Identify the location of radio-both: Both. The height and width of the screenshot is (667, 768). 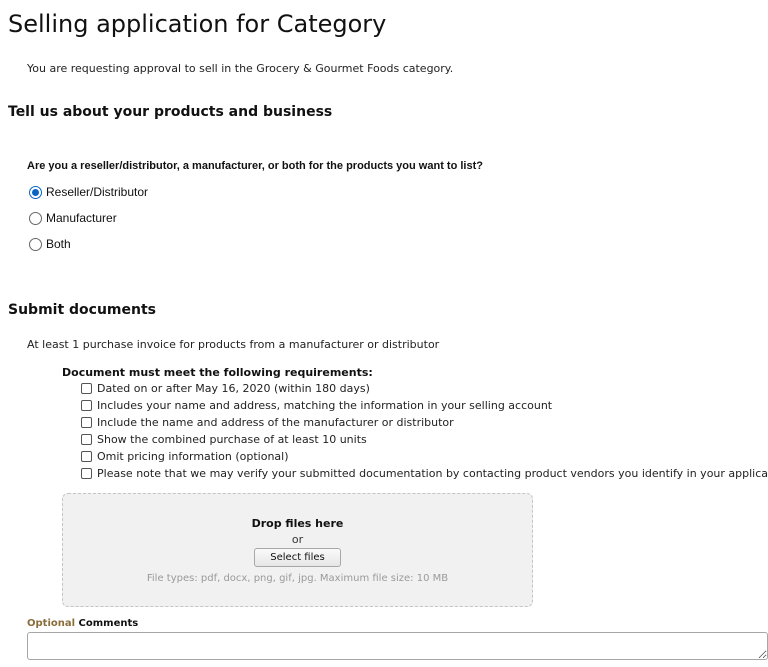
(50, 244).